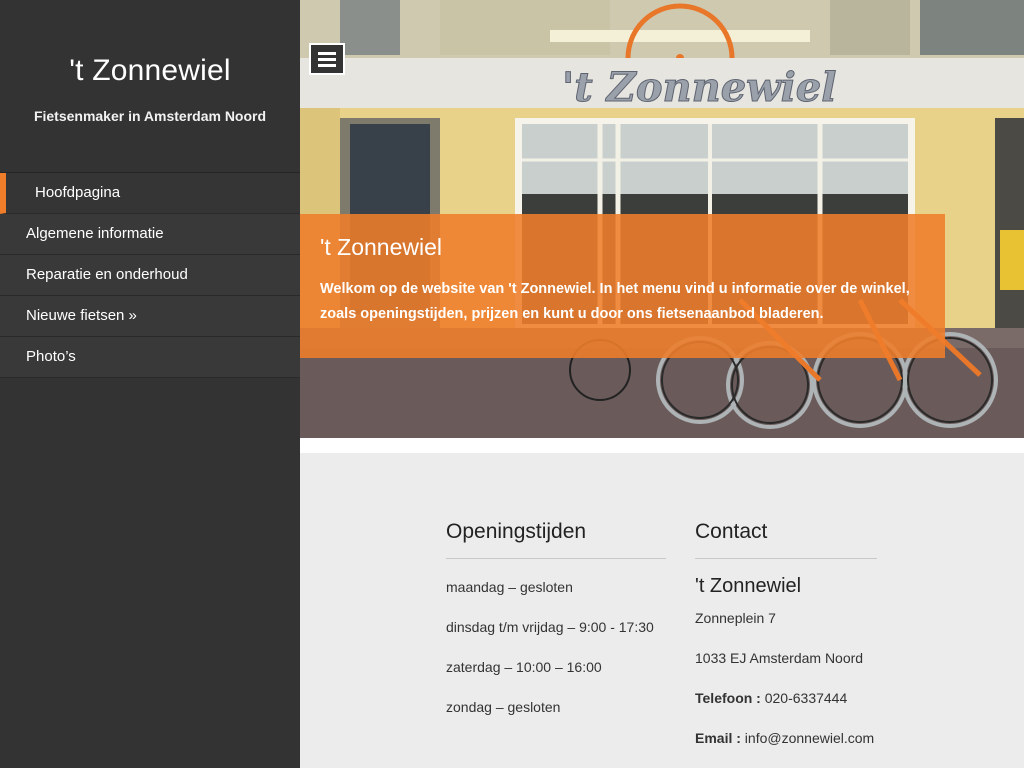  I want to click on hours-line: zondag – gesloten, so click(503, 707).